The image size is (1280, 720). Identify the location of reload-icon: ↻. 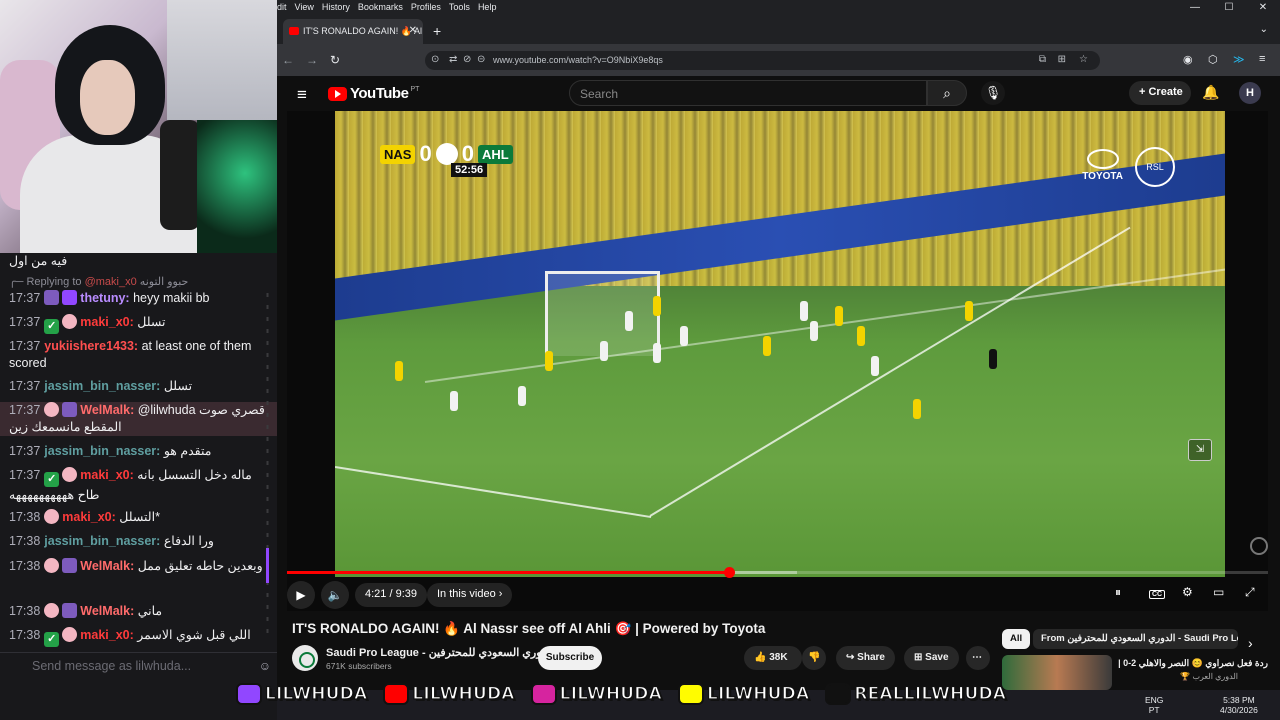
(335, 60).